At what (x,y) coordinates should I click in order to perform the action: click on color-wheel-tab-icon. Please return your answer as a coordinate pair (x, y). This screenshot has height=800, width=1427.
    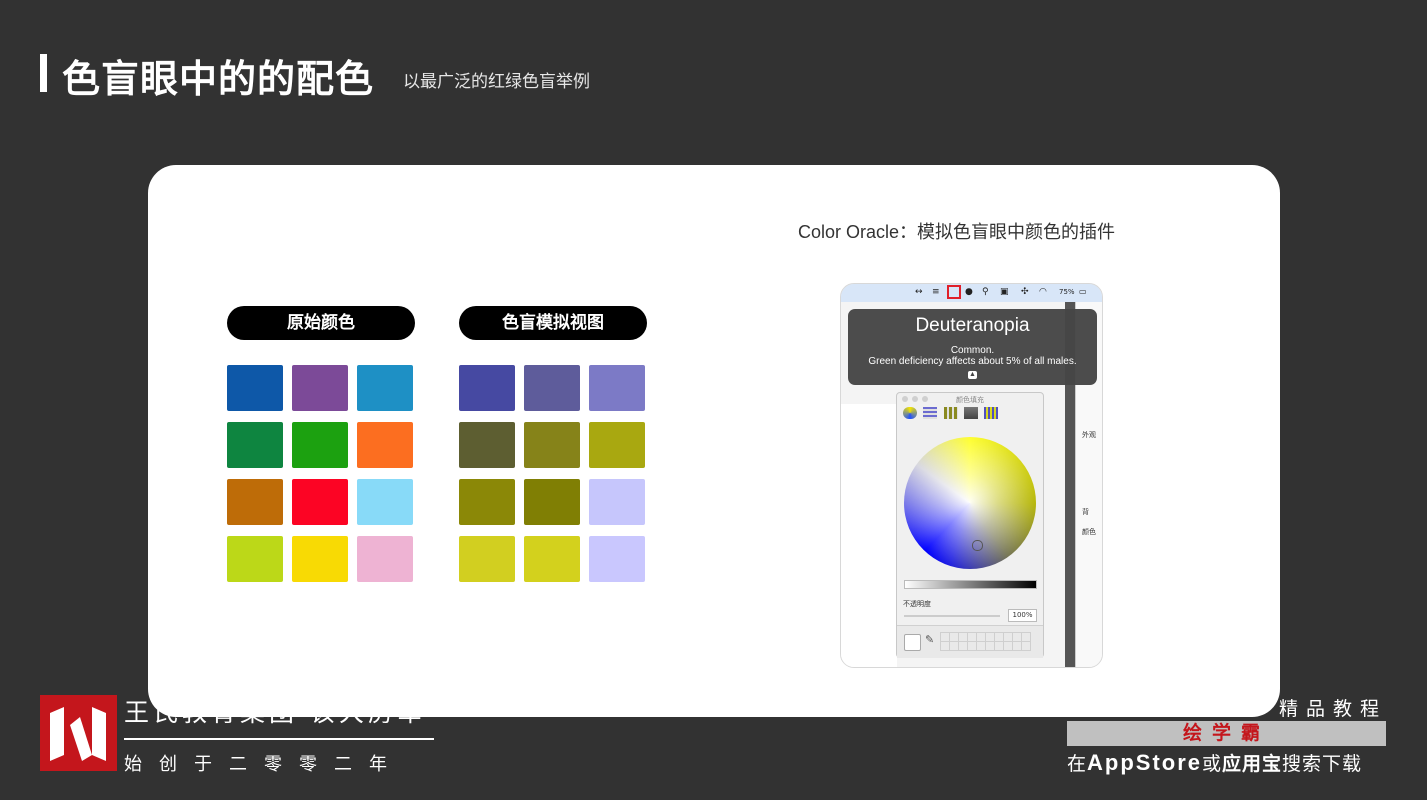
    Looking at the image, I should click on (910, 413).